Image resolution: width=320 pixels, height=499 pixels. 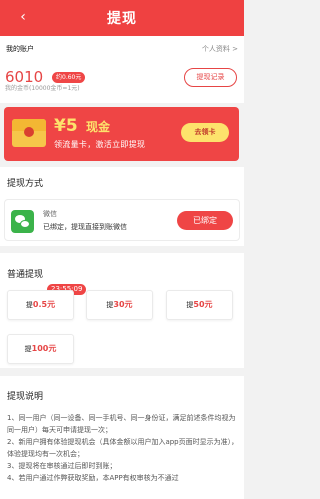 I want to click on withdraw-method-section: 提现方式 微信 已绑定，提现直接到账微信 已绑定, so click(x=122, y=206).